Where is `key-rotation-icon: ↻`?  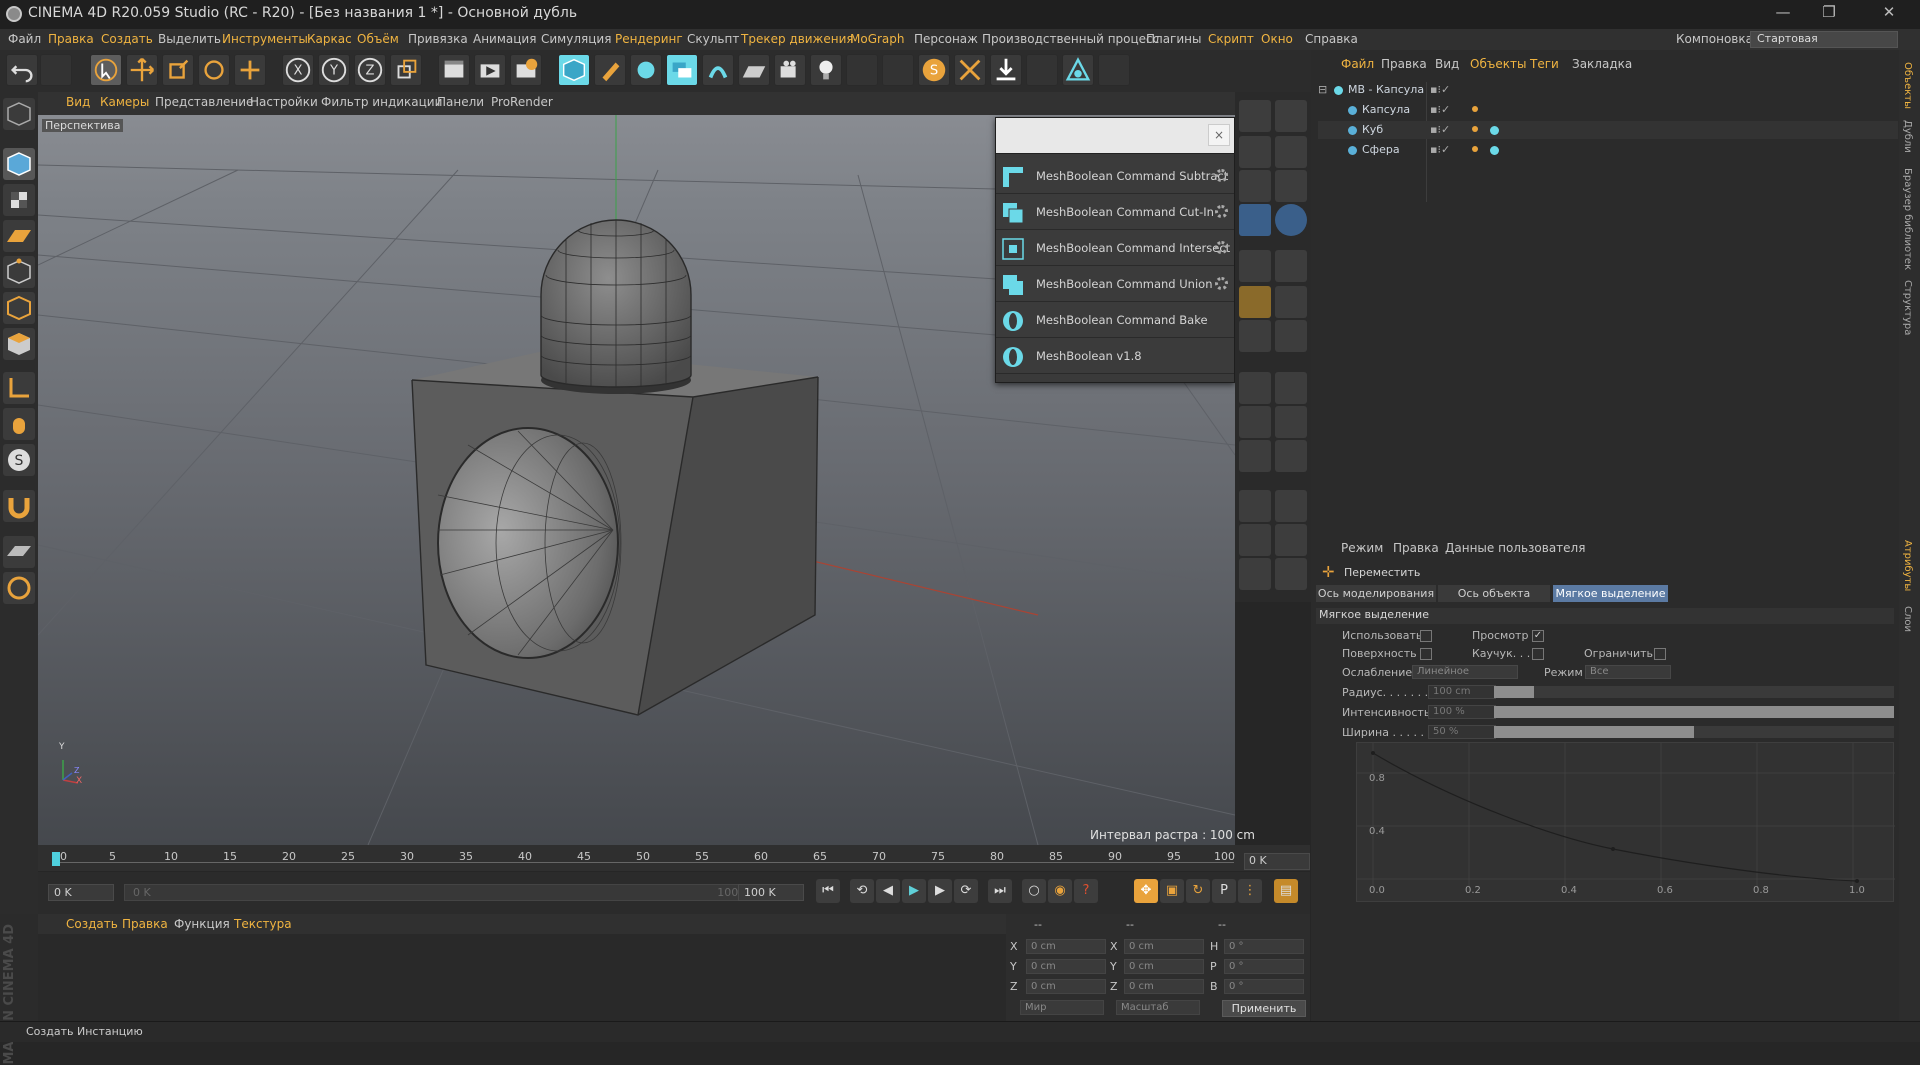
key-rotation-icon: ↻ is located at coordinates (1198, 891).